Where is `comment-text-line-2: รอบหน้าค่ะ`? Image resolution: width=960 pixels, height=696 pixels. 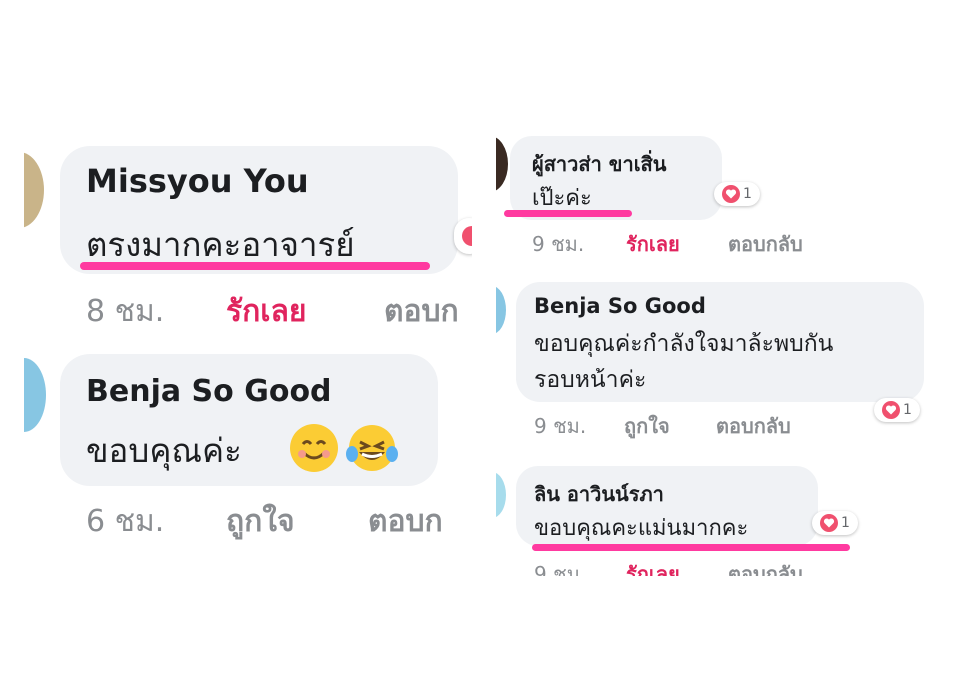
comment-text-line-2: รอบหน้าค่ะ is located at coordinates (590, 380).